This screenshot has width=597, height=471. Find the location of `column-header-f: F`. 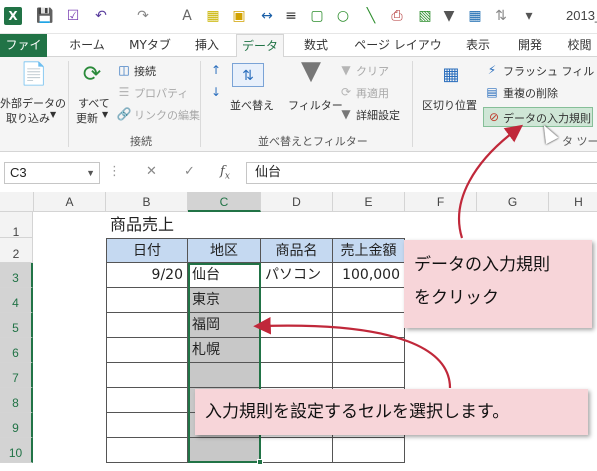

column-header-f: F is located at coordinates (441, 202).